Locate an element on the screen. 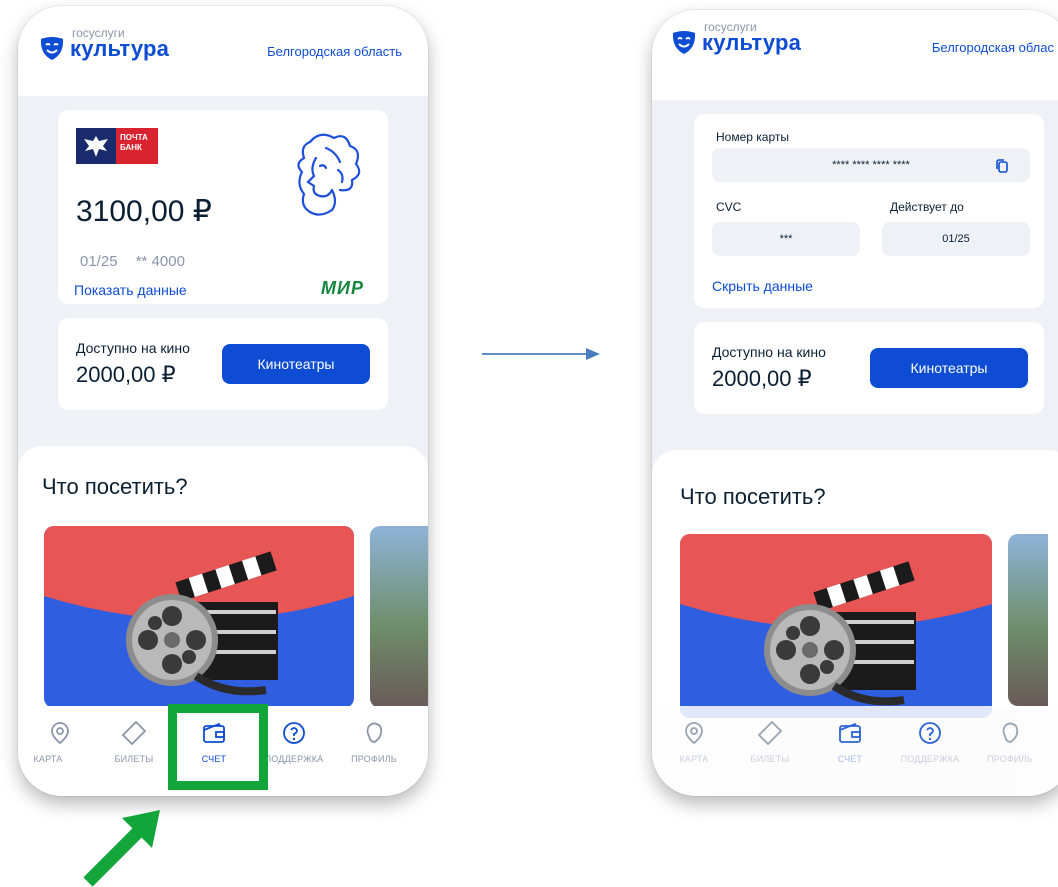 This screenshot has height=887, width=1058. card-expiry: 01/25 is located at coordinates (99, 261).